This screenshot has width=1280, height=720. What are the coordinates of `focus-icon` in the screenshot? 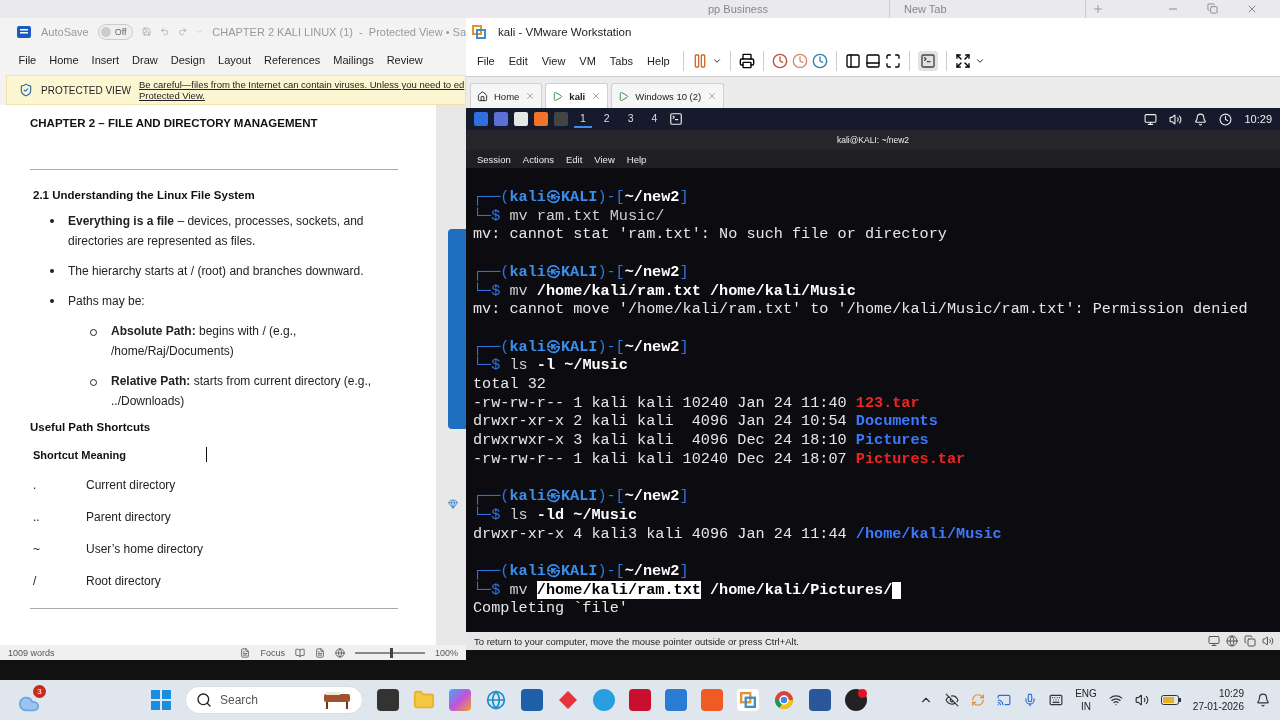 It's located at (245, 652).